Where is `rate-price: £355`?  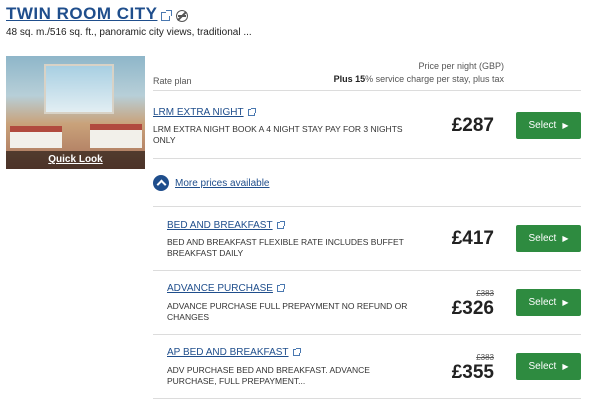 rate-price: £355 is located at coordinates (472, 372).